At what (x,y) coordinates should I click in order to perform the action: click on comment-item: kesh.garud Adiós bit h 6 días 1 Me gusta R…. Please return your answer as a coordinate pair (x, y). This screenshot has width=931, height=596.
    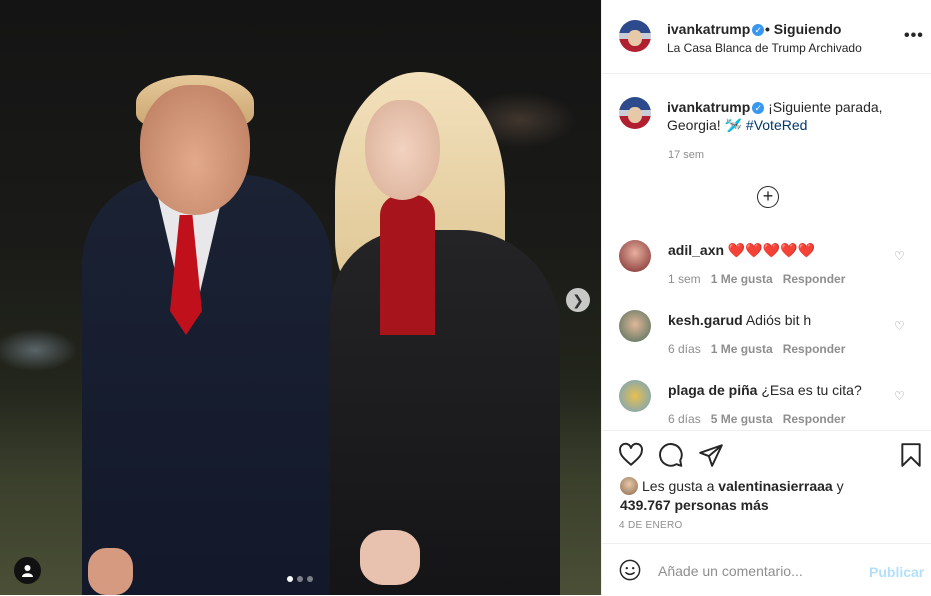
    Looking at the image, I should click on (766, 340).